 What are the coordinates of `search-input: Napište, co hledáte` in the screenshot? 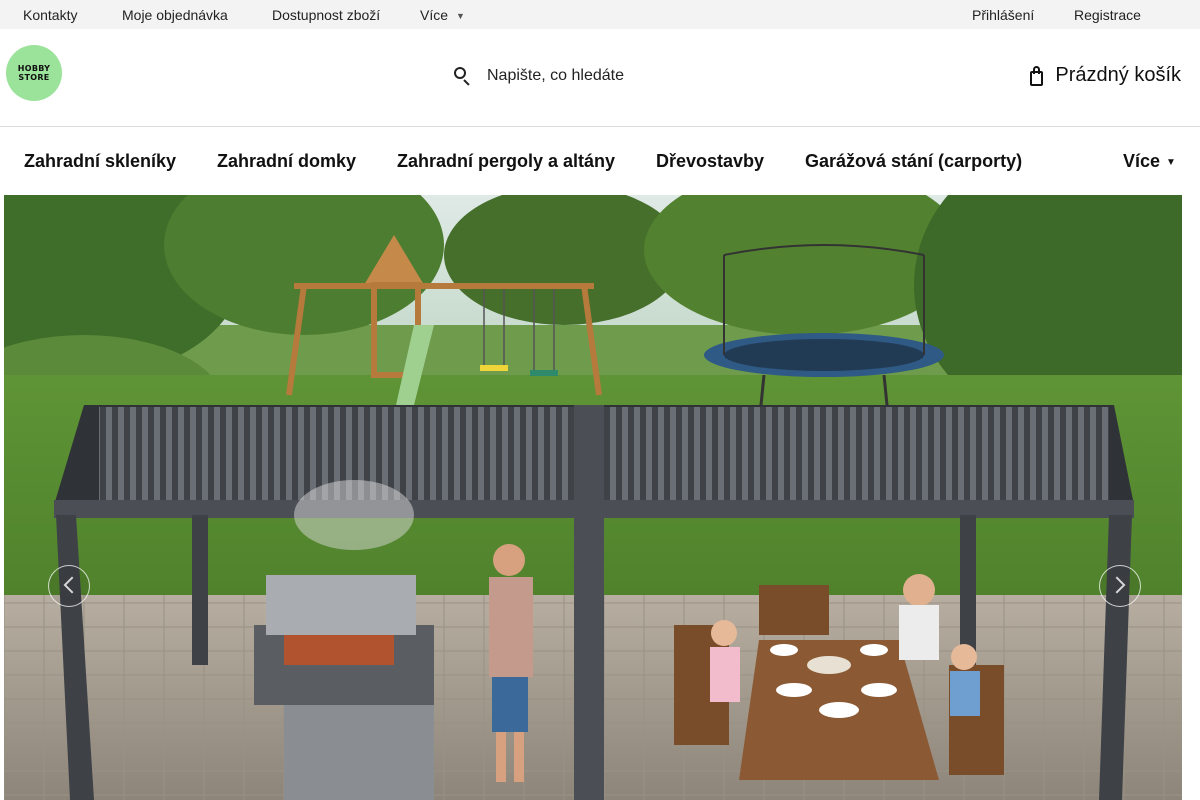 It's located at (538, 76).